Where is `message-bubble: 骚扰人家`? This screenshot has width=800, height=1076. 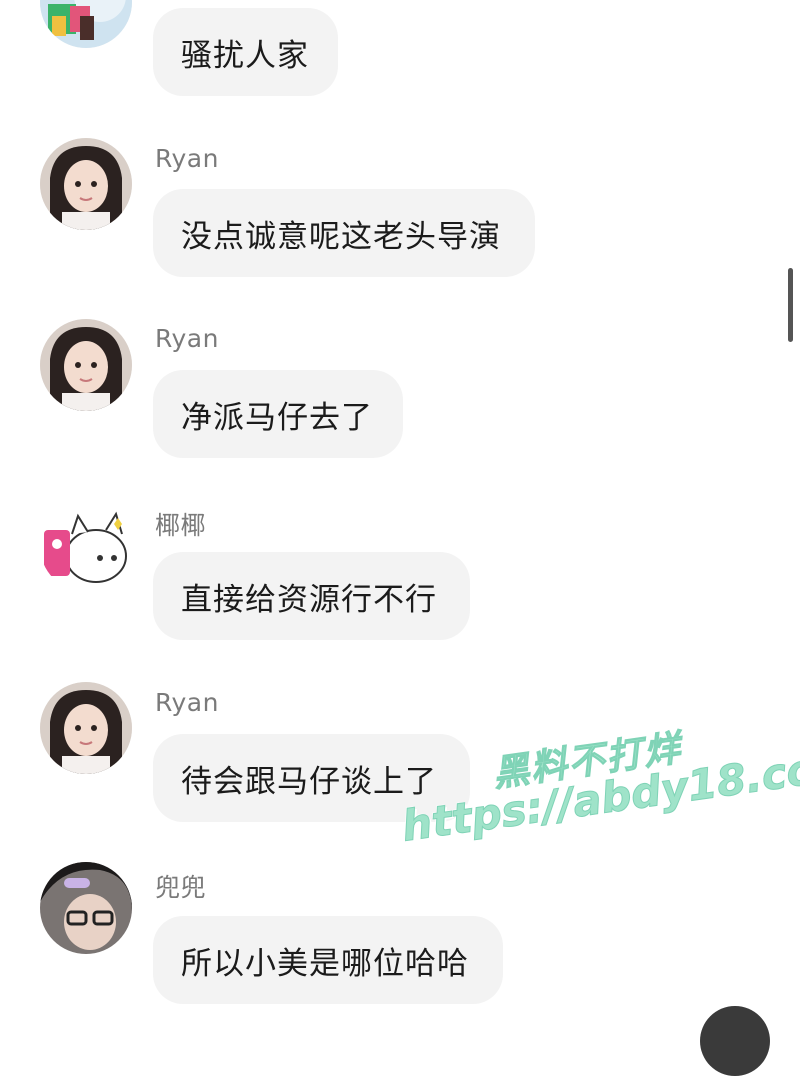
message-bubble: 骚扰人家 is located at coordinates (245, 52).